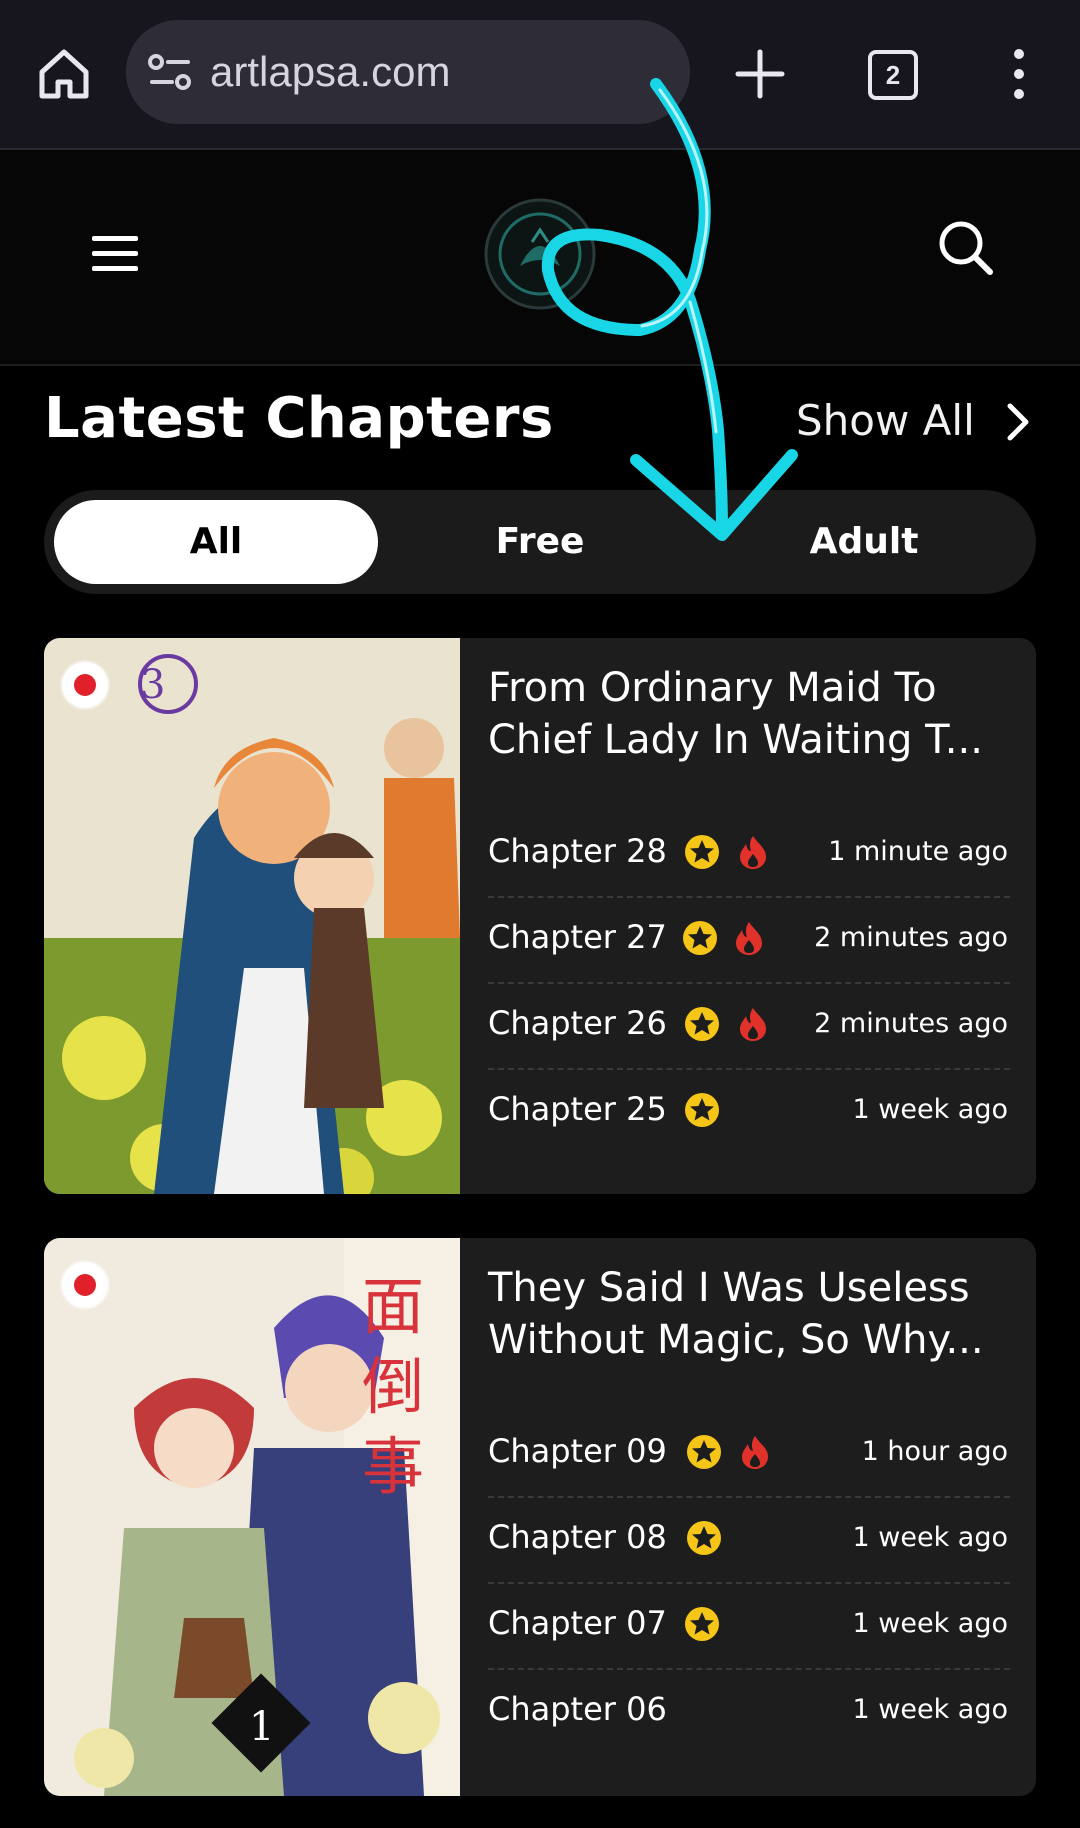 The height and width of the screenshot is (1828, 1080). I want to click on site-header, so click(540, 258).